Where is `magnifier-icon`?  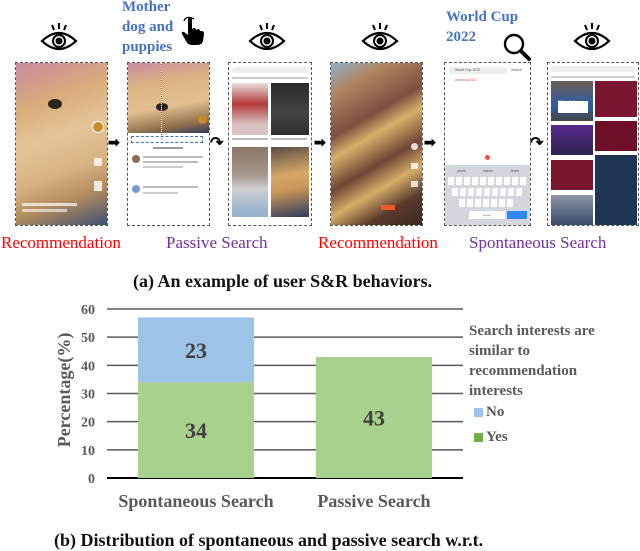
magnifier-icon is located at coordinates (517, 47).